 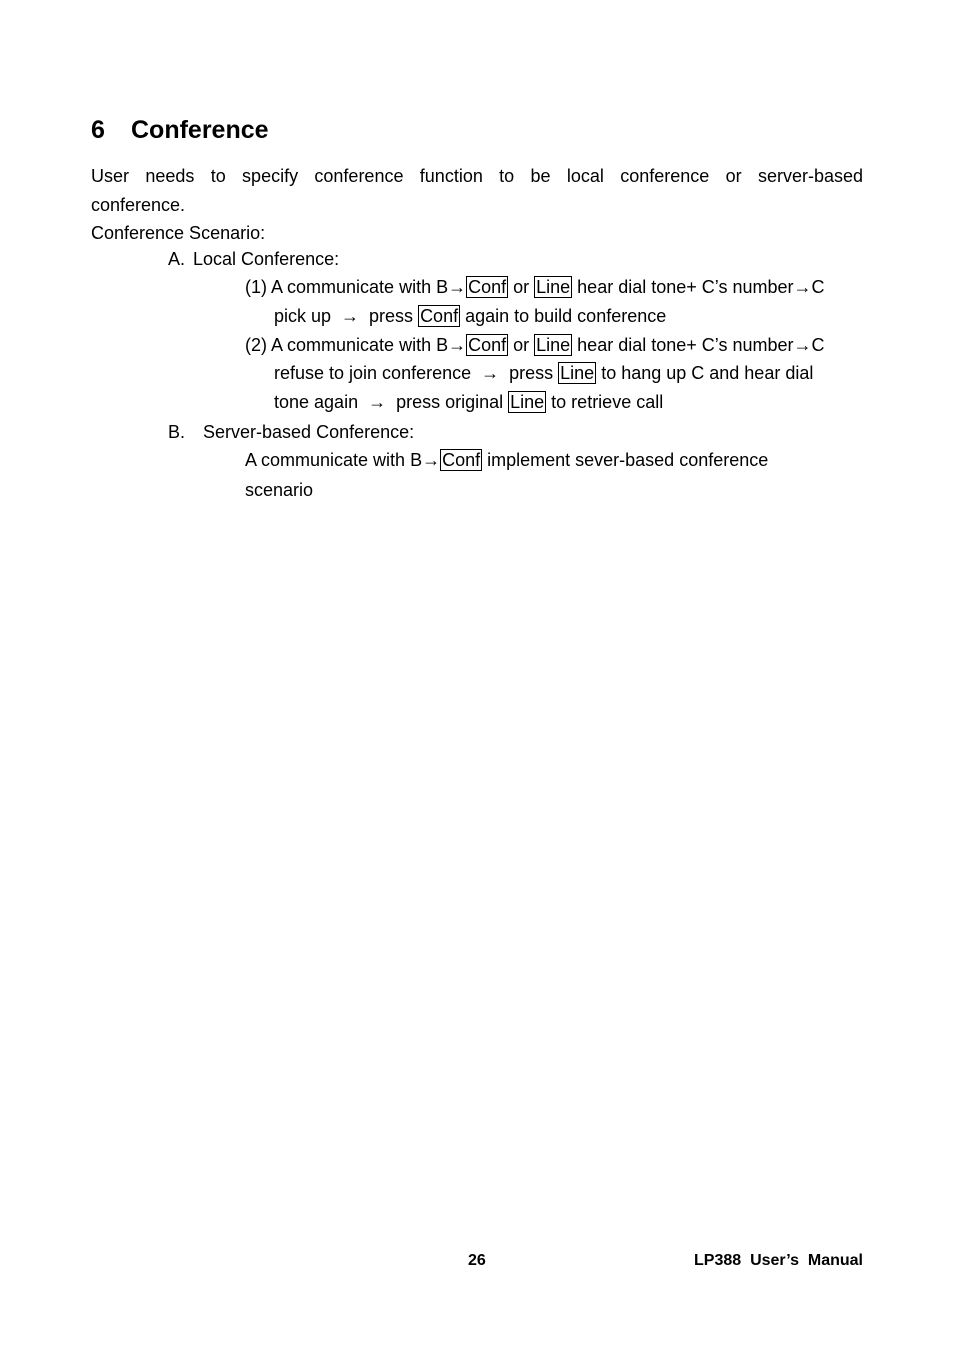 What do you see at coordinates (200, 130) in the screenshot?
I see `section-title: Conference` at bounding box center [200, 130].